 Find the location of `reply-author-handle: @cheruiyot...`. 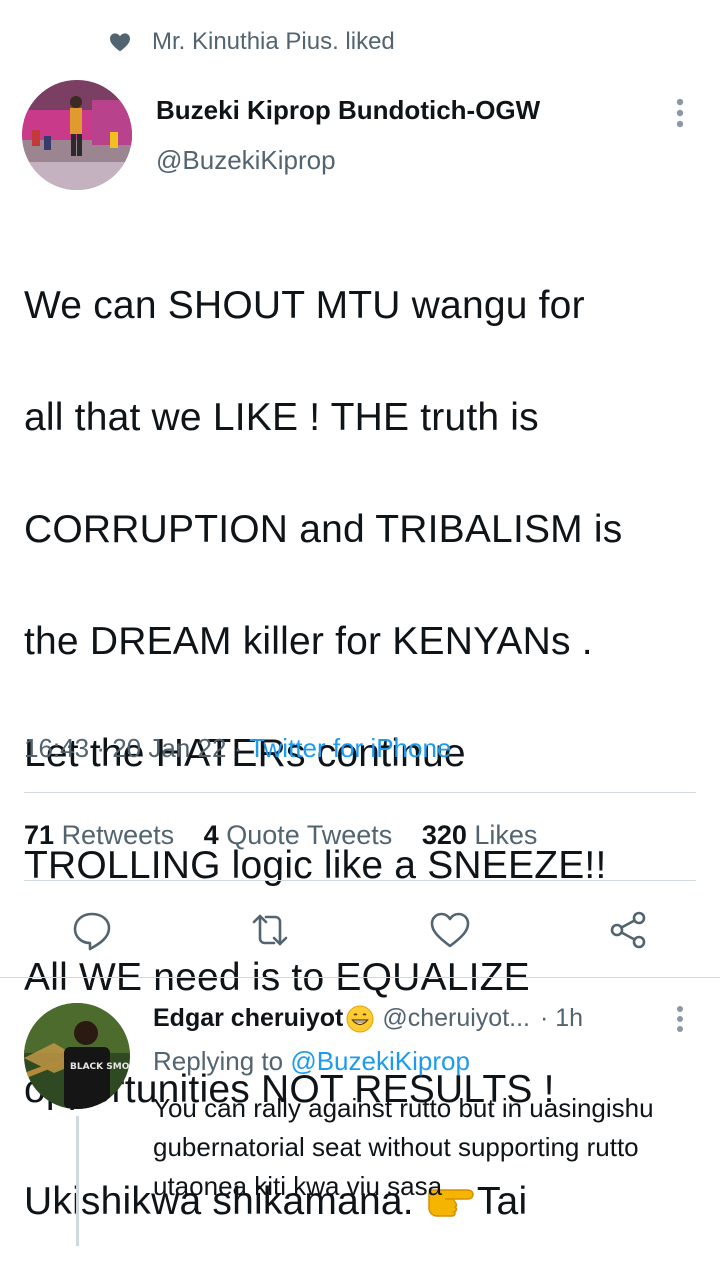

reply-author-handle: @cheruiyot... is located at coordinates (456, 1018).